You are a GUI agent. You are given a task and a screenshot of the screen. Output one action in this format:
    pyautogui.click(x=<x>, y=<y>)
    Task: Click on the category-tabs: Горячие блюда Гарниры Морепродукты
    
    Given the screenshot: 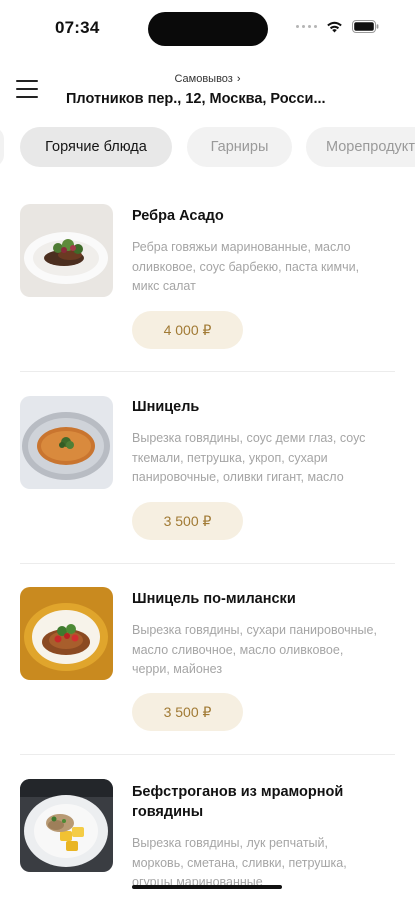 What is the action you would take?
    pyautogui.click(x=207, y=147)
    